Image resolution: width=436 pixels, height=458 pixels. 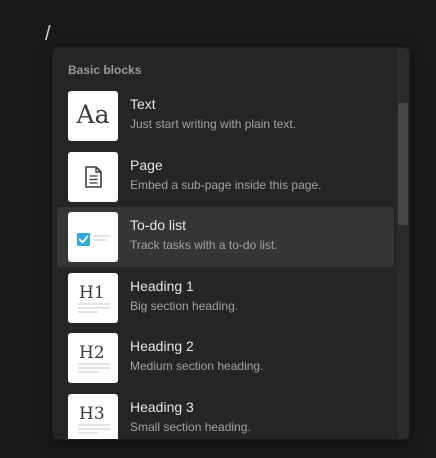 What do you see at coordinates (184, 306) in the screenshot?
I see `menu-item-description: Big section heading.` at bounding box center [184, 306].